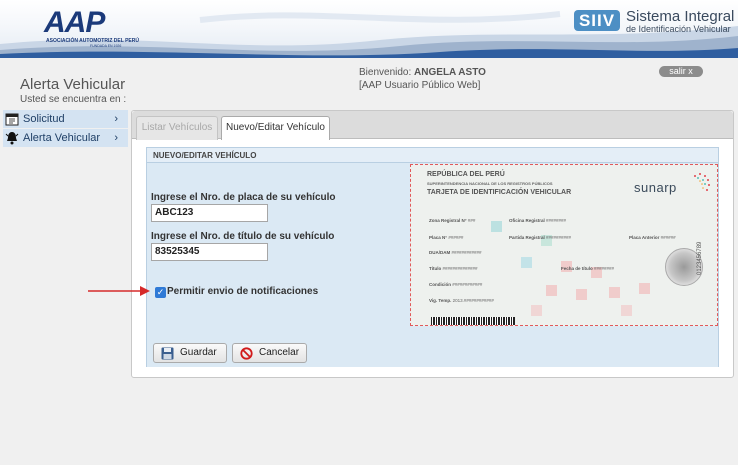  I want to click on tab-bar: Listar Vehículos Nuevo/Editar Vehículo, so click(432, 125).